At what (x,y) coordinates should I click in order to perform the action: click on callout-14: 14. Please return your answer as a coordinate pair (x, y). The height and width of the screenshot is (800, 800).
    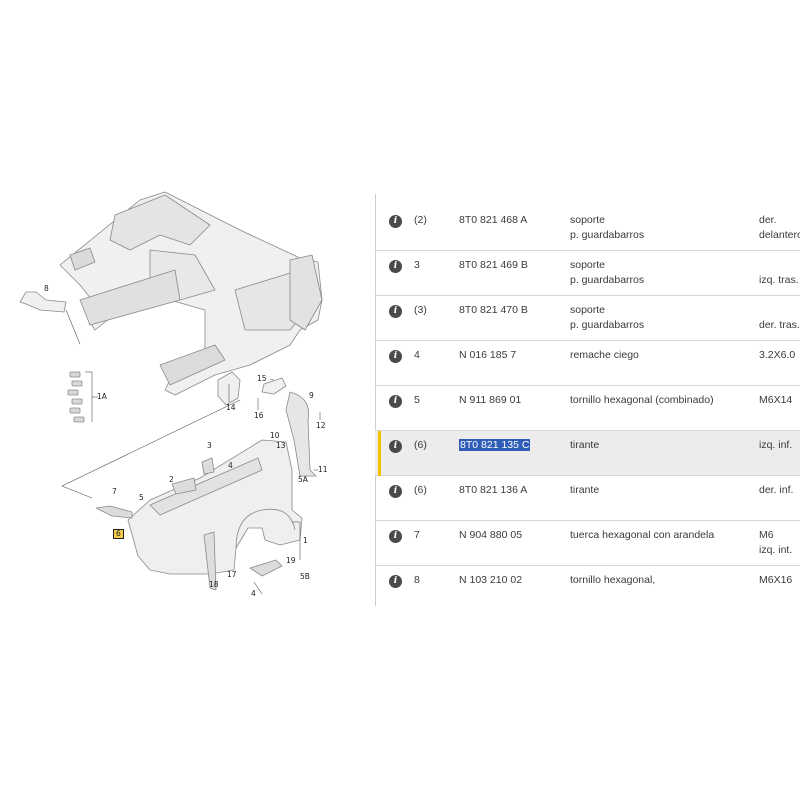
    Looking at the image, I should click on (231, 408).